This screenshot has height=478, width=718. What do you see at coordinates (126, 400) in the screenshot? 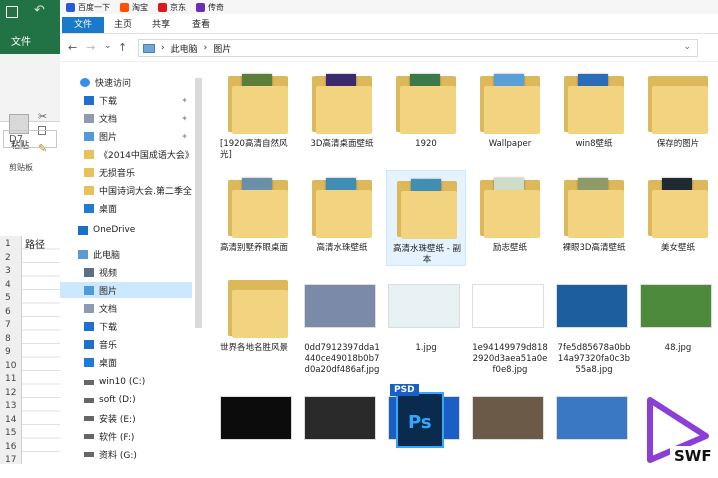
I see `tree-item: soft (D:)` at bounding box center [126, 400].